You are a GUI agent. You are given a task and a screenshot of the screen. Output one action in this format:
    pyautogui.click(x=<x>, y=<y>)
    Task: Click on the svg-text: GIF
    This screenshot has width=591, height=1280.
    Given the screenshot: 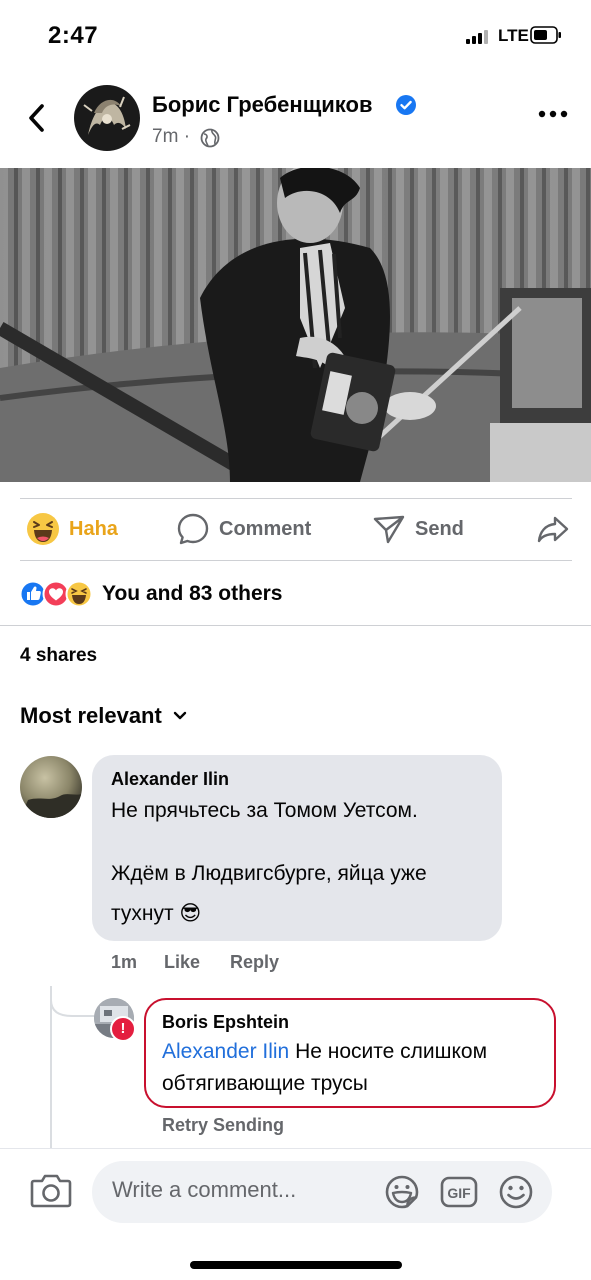 What is the action you would take?
    pyautogui.click(x=459, y=1193)
    